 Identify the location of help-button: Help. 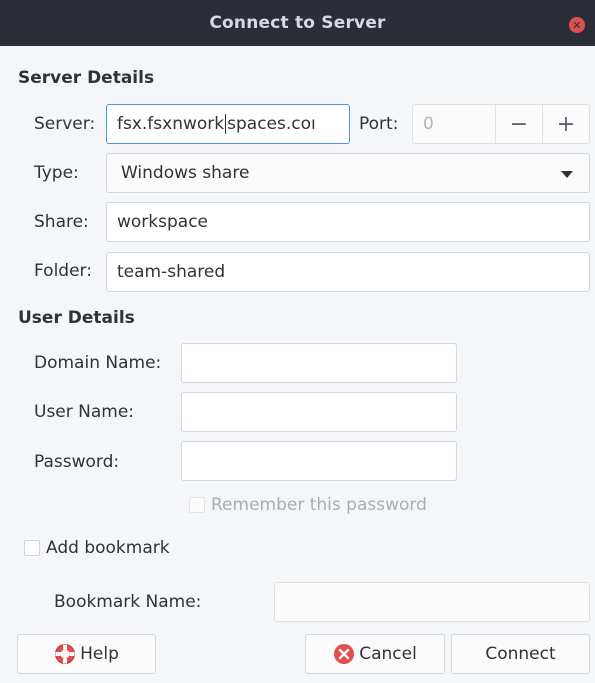
(86, 654).